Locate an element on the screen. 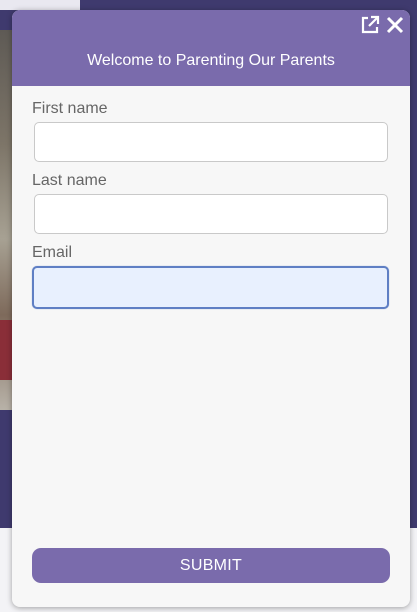 Image resolution: width=417 pixels, height=612 pixels. last-name-group: Last name is located at coordinates (211, 203).